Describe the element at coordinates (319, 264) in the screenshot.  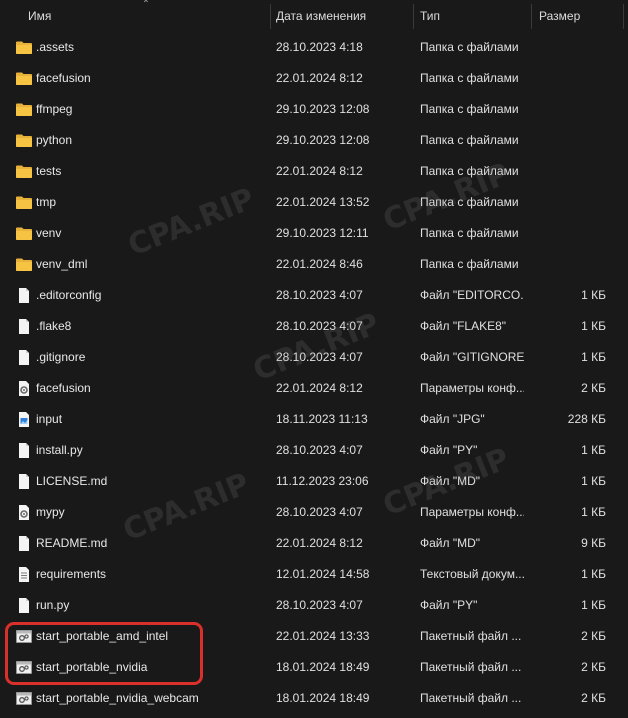
I see `file-date: 22.01.2024 8:46` at that location.